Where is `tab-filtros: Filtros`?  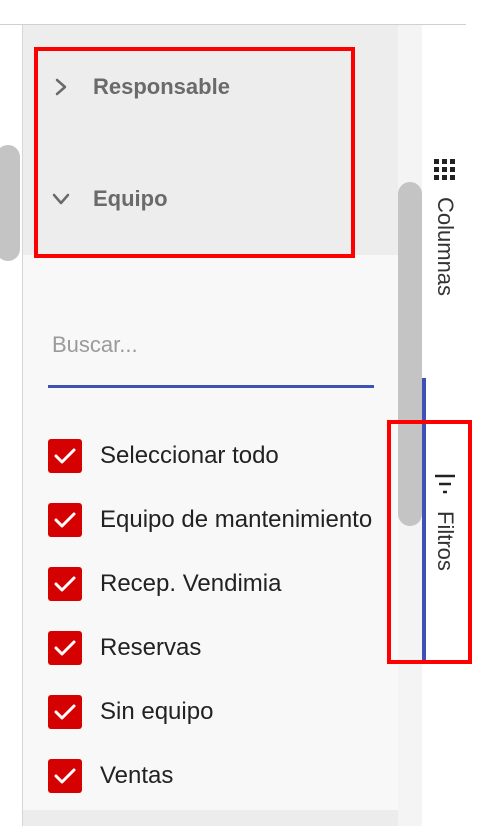 tab-filtros: Filtros is located at coordinates (445, 521).